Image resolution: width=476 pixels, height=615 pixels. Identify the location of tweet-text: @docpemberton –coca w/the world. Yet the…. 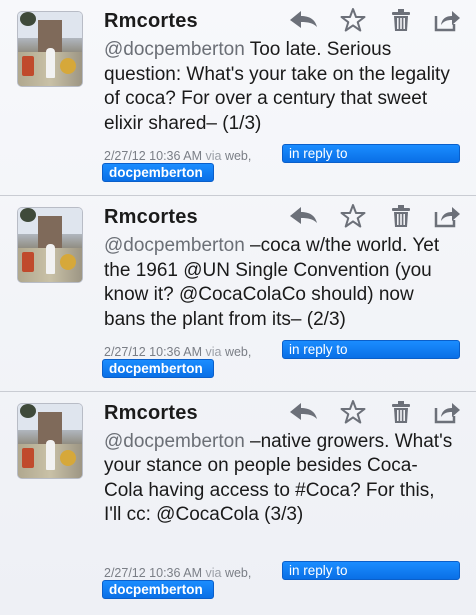
(280, 283).